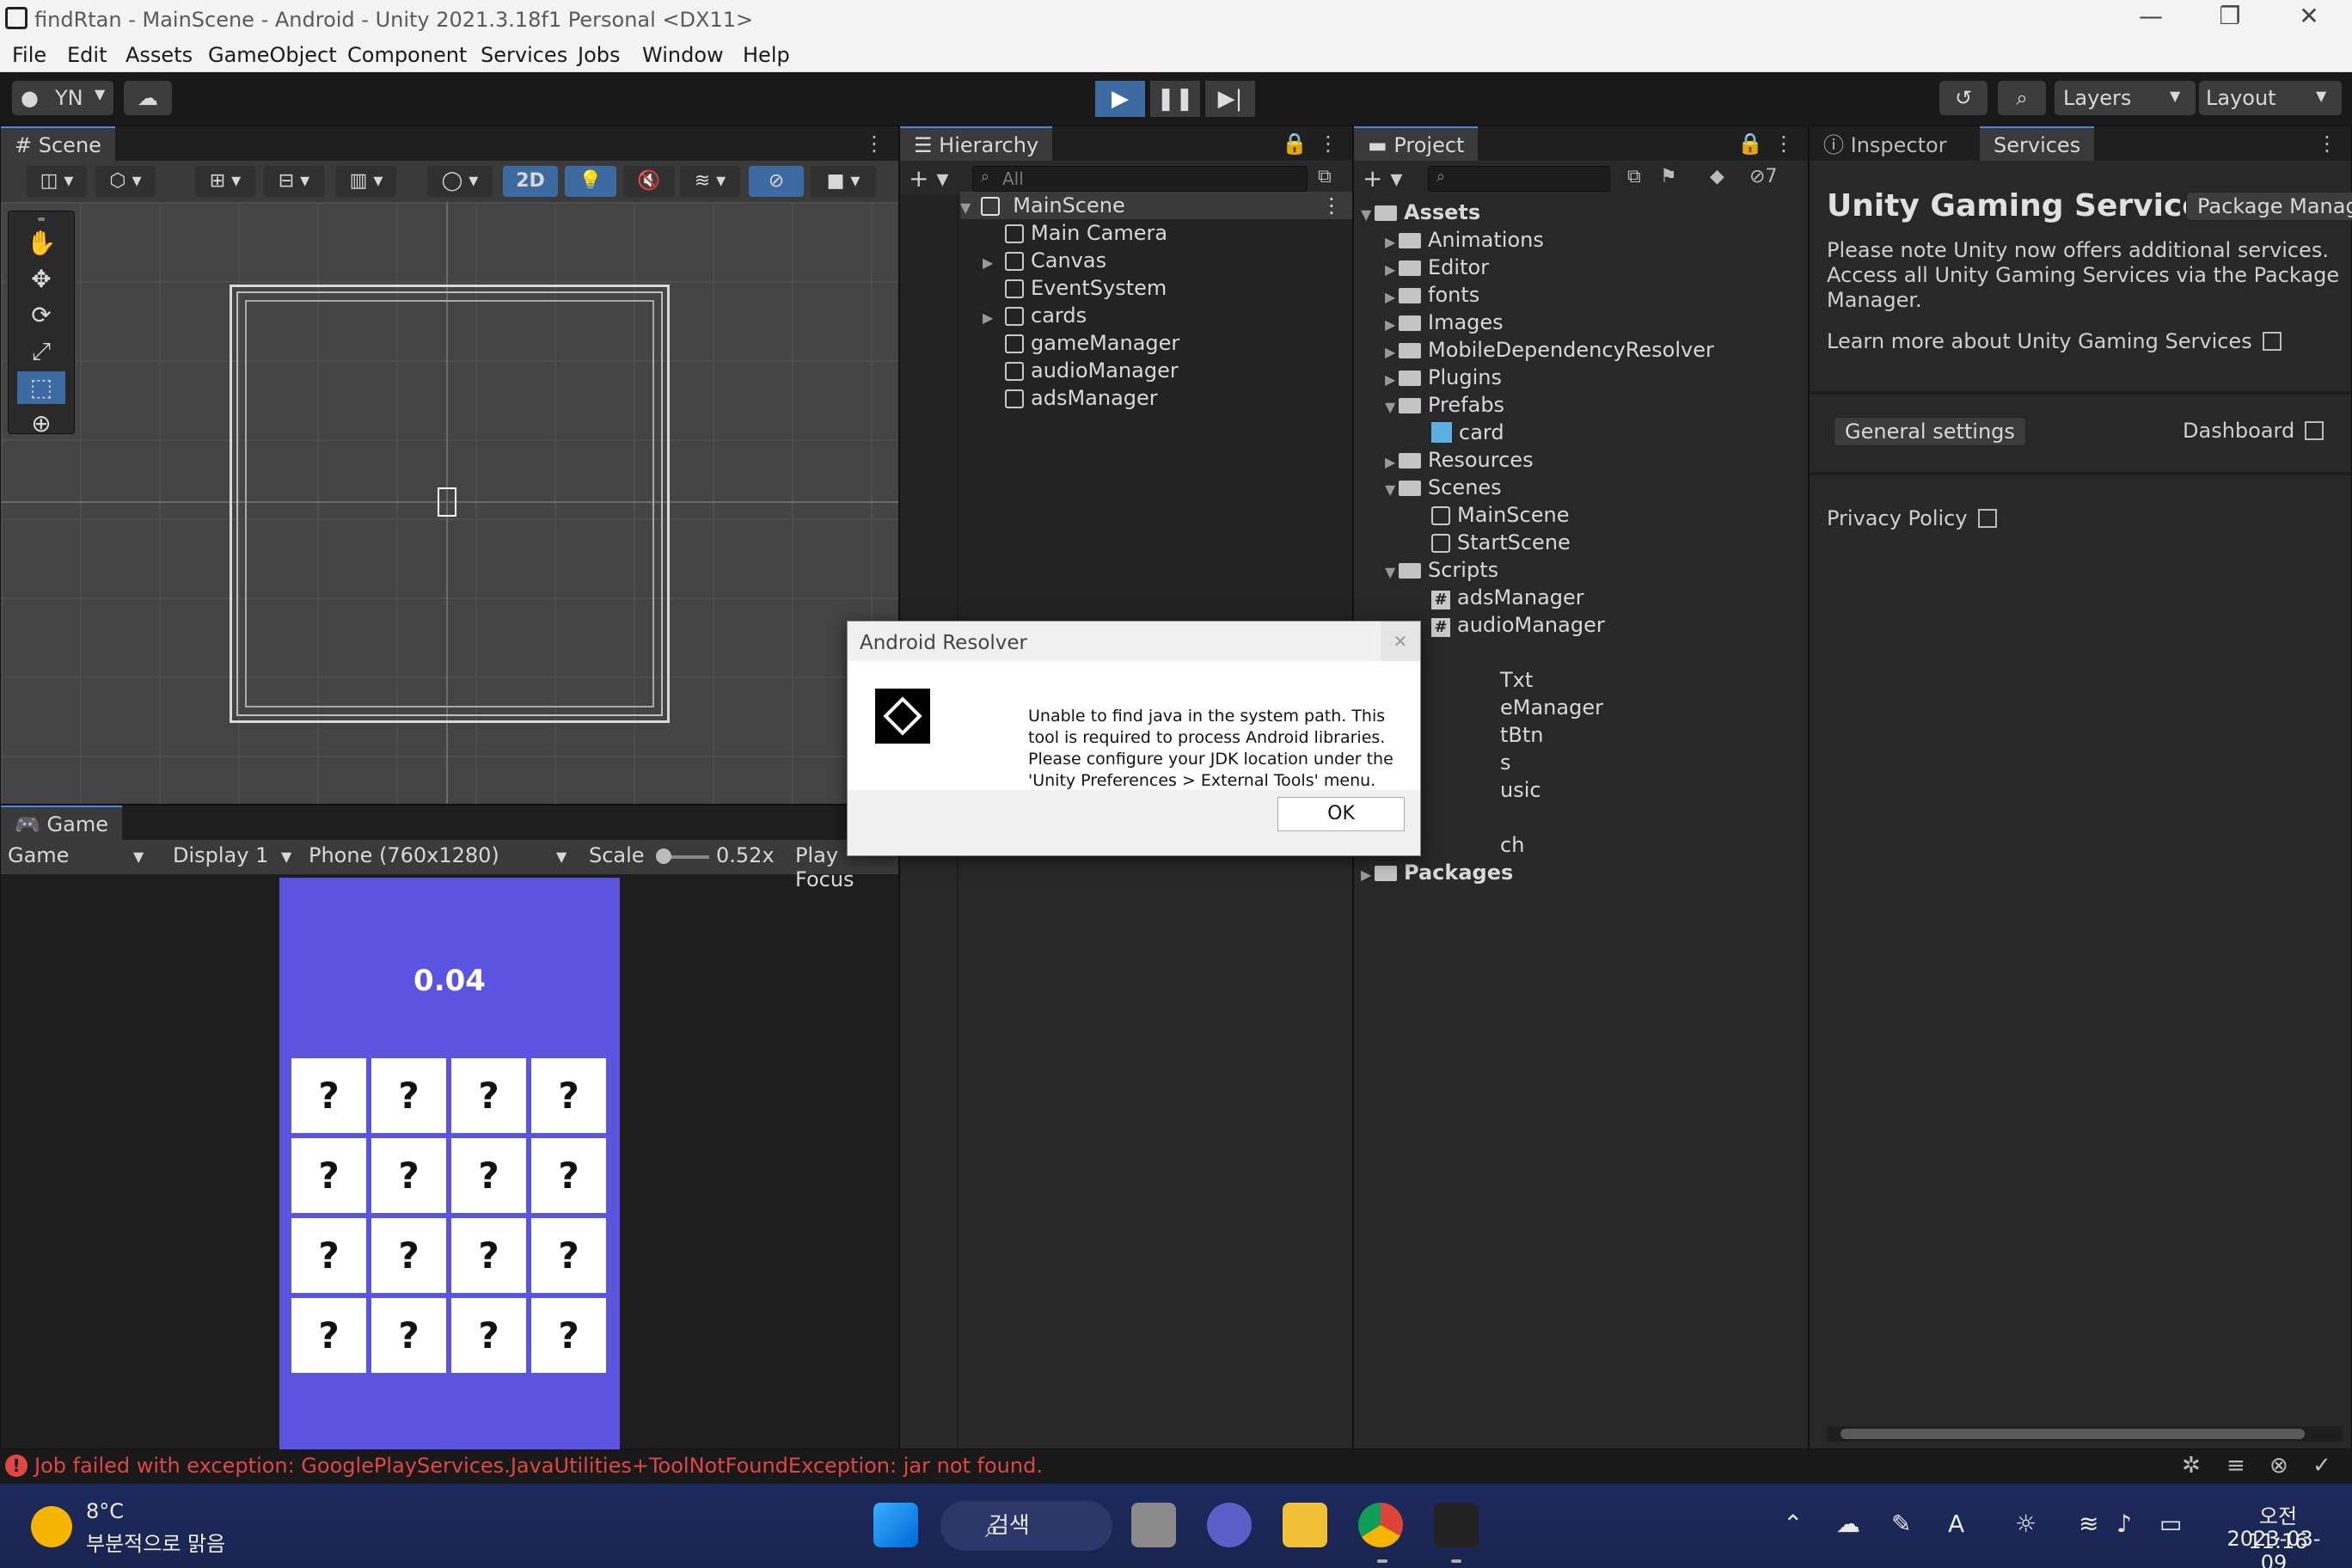 The width and height of the screenshot is (2352, 1568). What do you see at coordinates (1459, 460) in the screenshot?
I see `project-folder-resources: ▶ Resources` at bounding box center [1459, 460].